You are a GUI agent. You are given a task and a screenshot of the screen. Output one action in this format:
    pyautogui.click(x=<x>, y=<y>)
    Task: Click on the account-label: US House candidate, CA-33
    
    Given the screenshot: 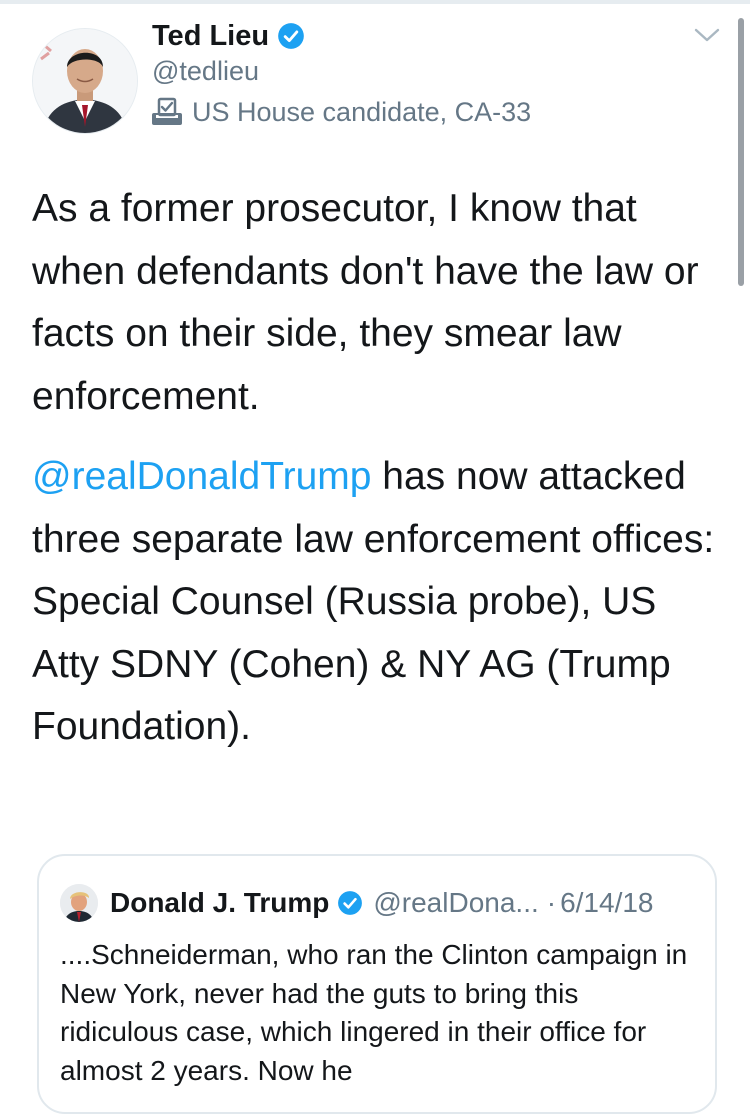 What is the action you would take?
    pyautogui.click(x=340, y=112)
    